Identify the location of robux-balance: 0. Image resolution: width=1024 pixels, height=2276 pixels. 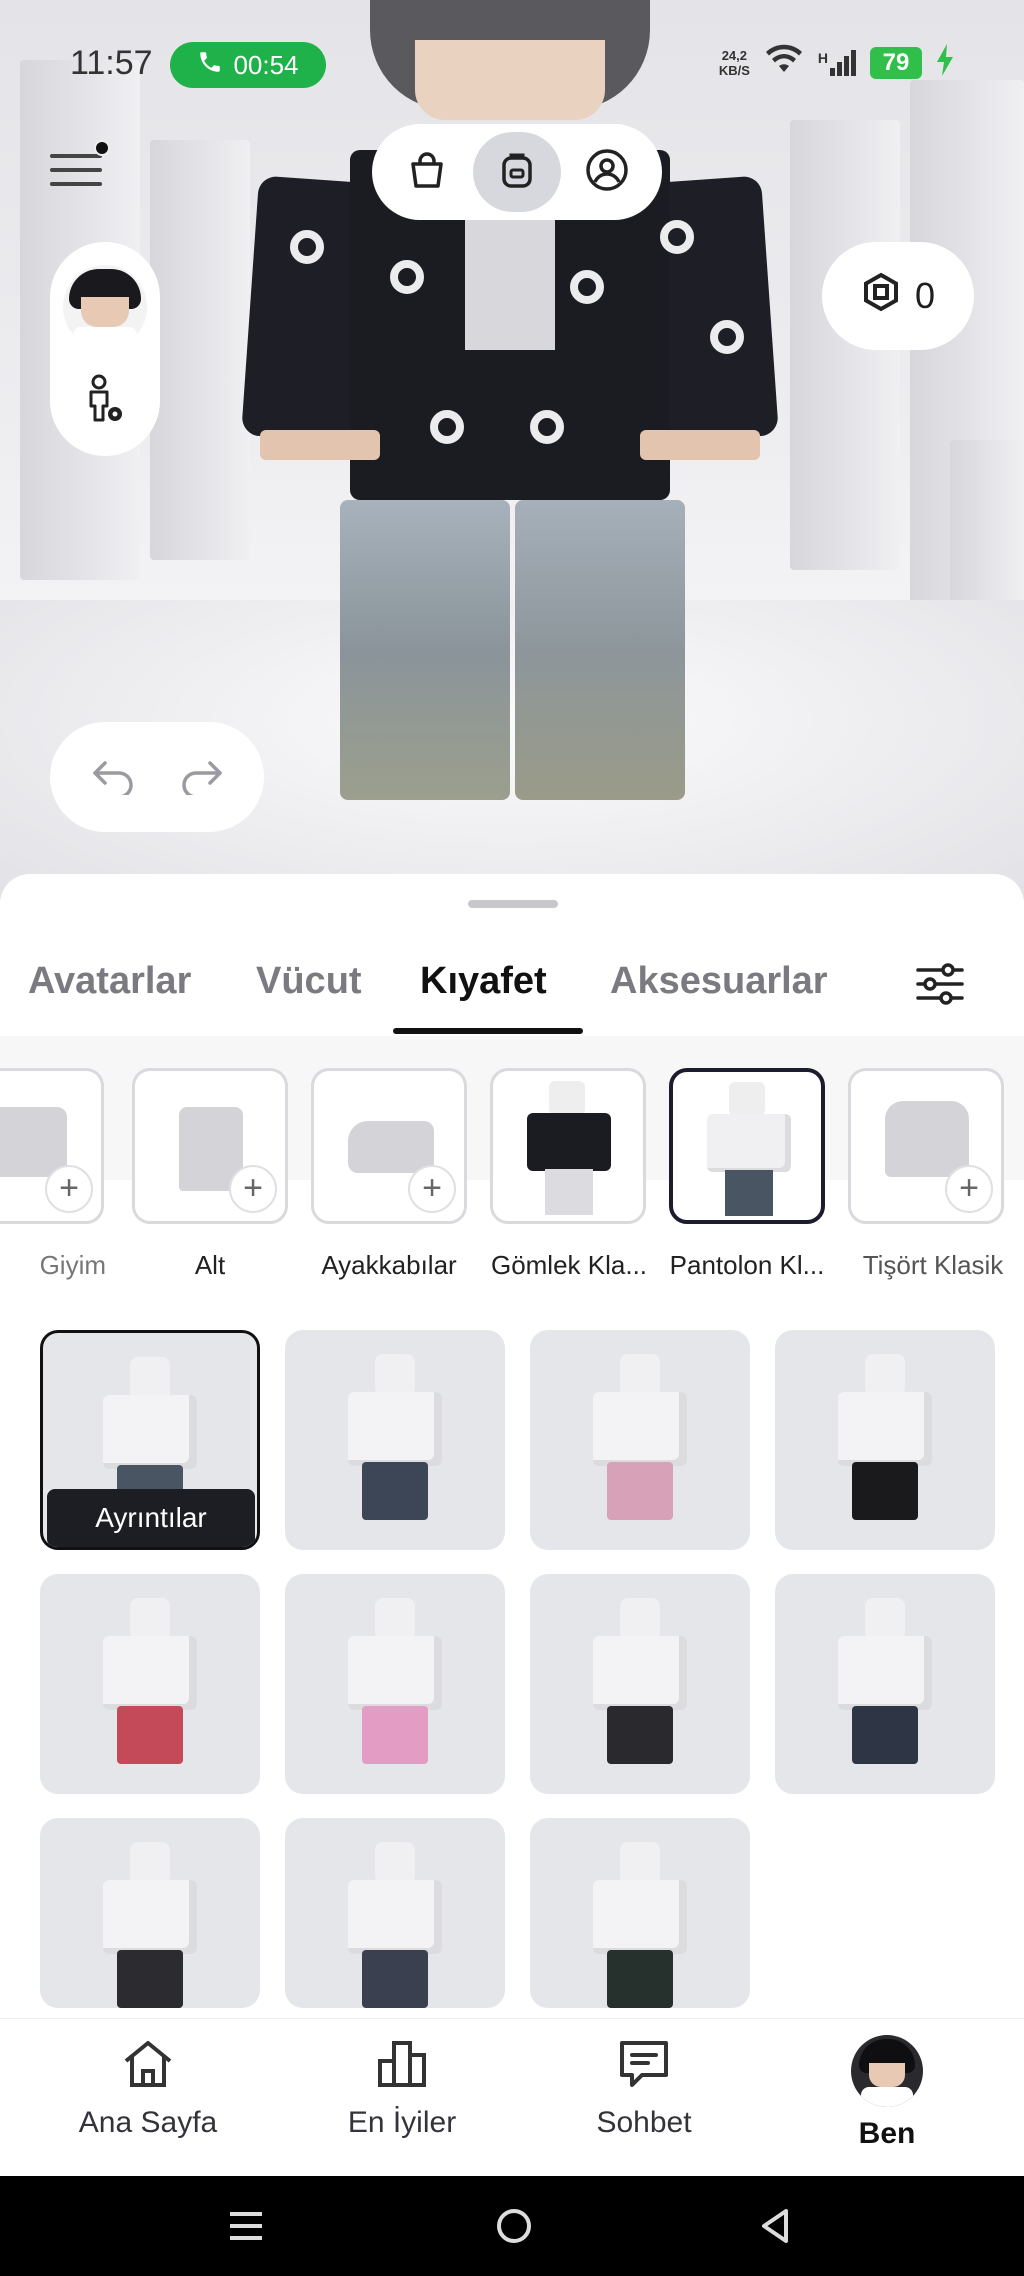
(898, 296).